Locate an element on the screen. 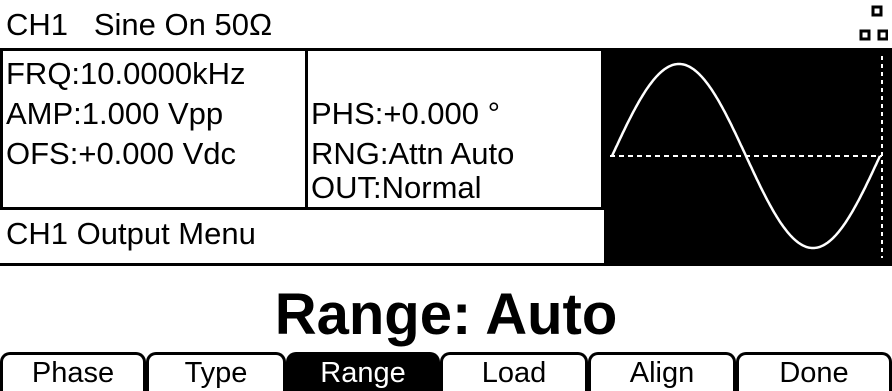 The width and height of the screenshot is (892, 391). remote-status-icon is located at coordinates (873, 23).